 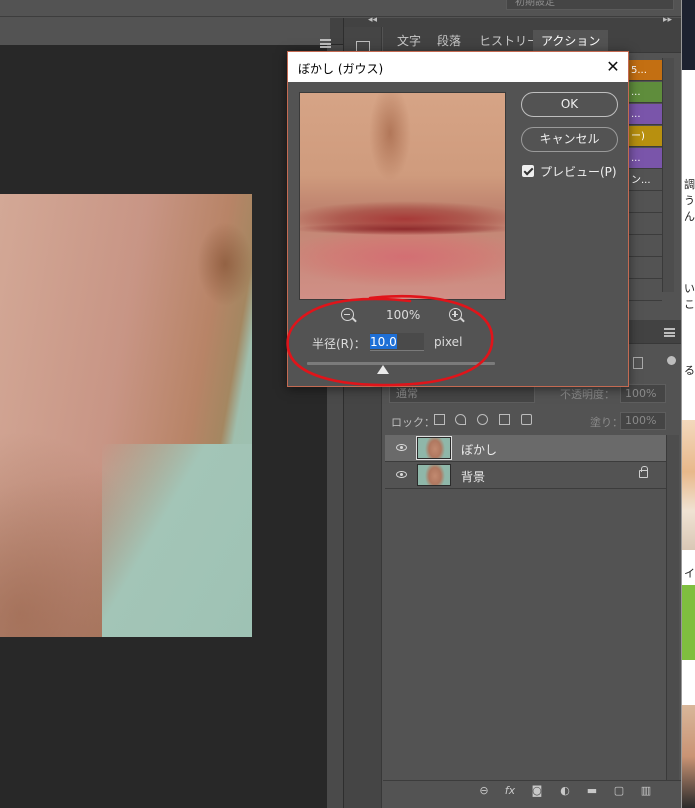 I want to click on radius-slider-thumb, so click(x=383, y=369).